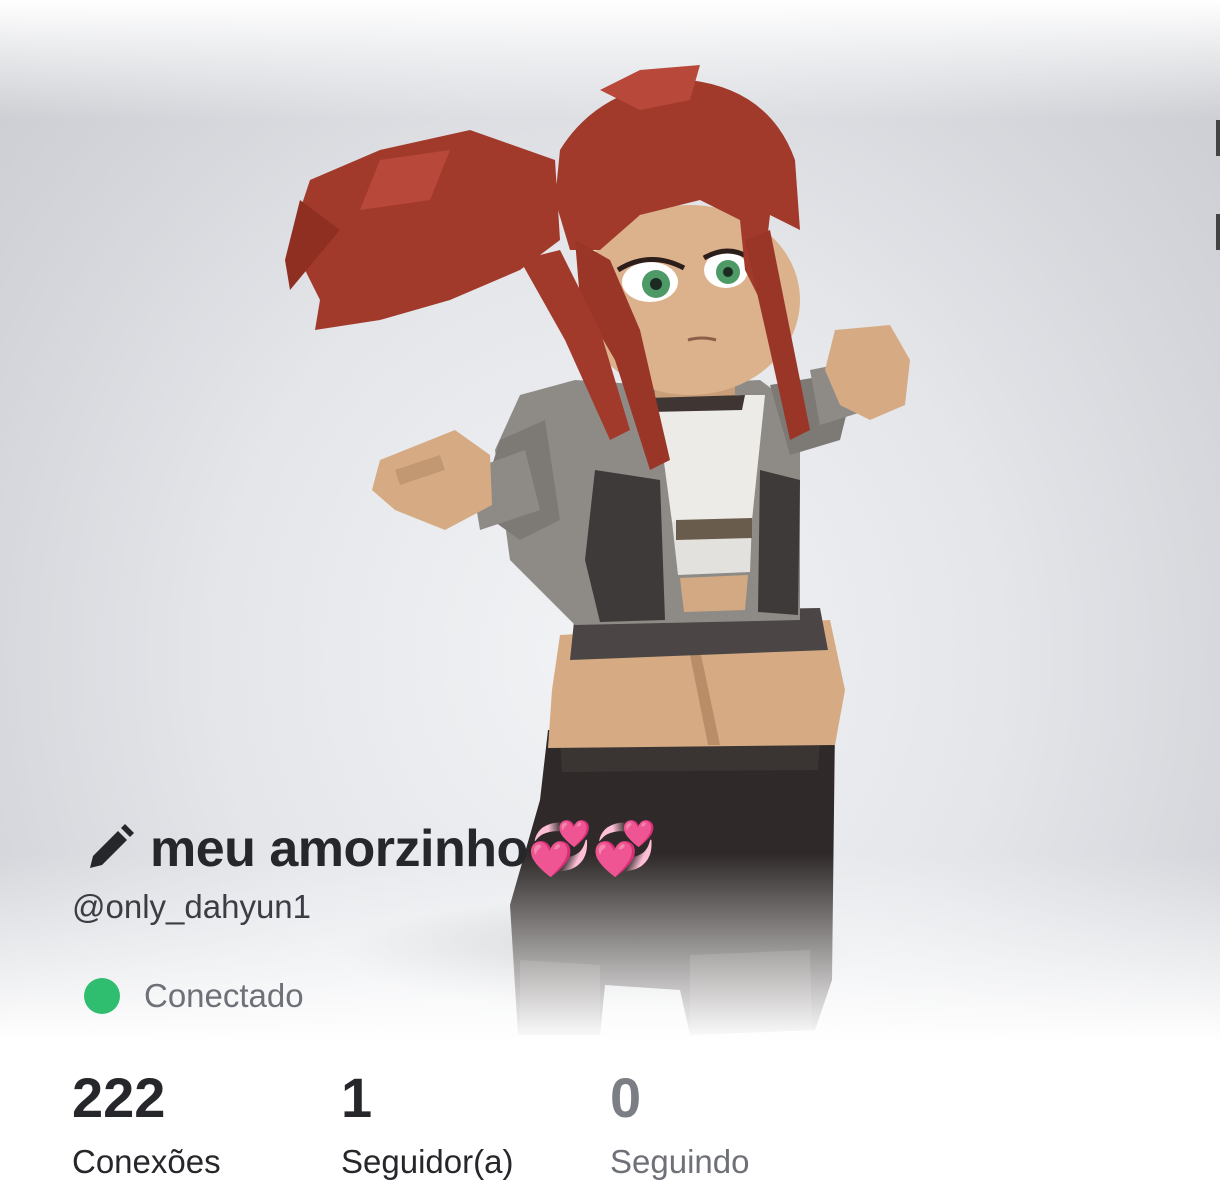 The image size is (1220, 1194). Describe the element at coordinates (626, 1097) in the screenshot. I see `stat-value: 0` at that location.